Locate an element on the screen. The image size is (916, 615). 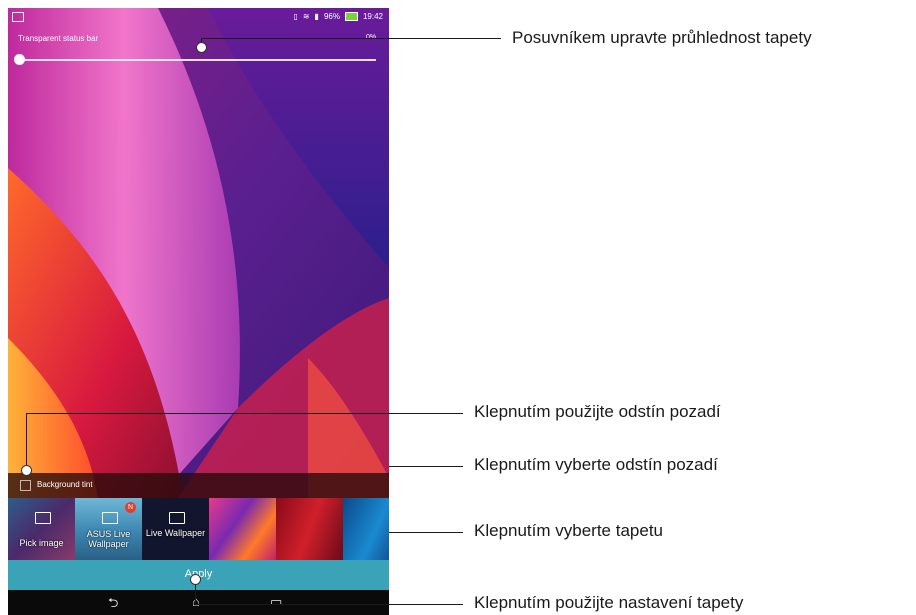
new-badge: N is located at coordinates (130, 507).